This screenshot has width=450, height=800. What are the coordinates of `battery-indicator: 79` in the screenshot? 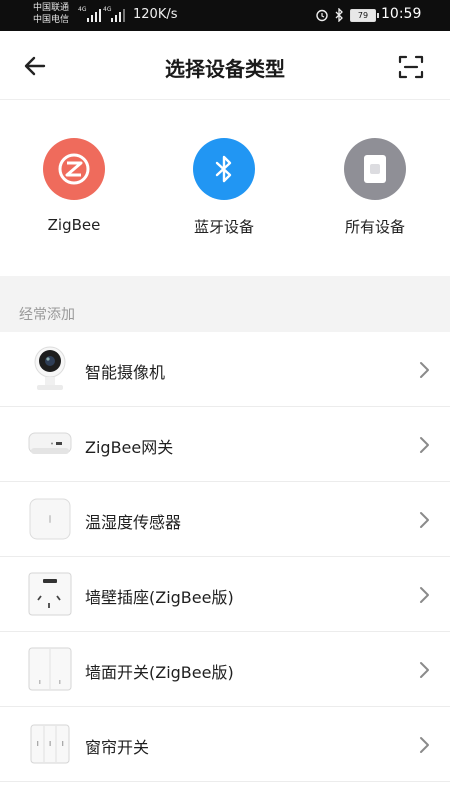 It's located at (364, 15).